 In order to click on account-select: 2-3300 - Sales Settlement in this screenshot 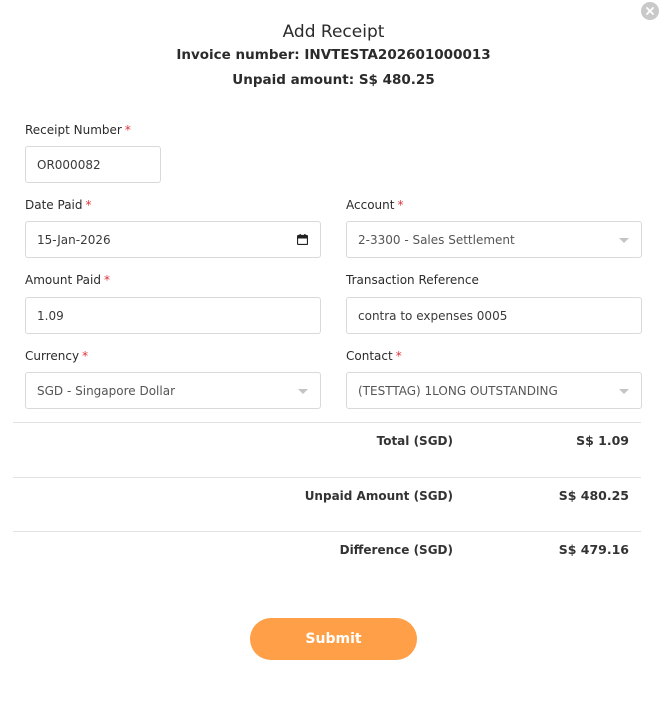, I will do `click(494, 239)`.